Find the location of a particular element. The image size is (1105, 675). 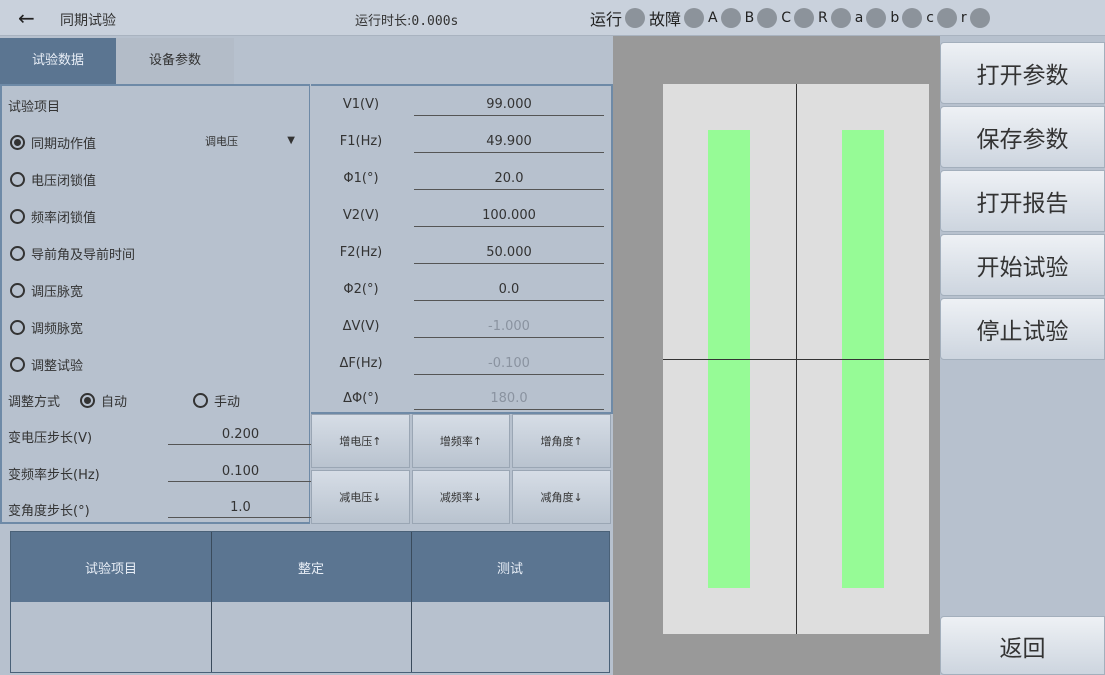

tab-bar: 试验数据 设备参数 is located at coordinates (117, 61).